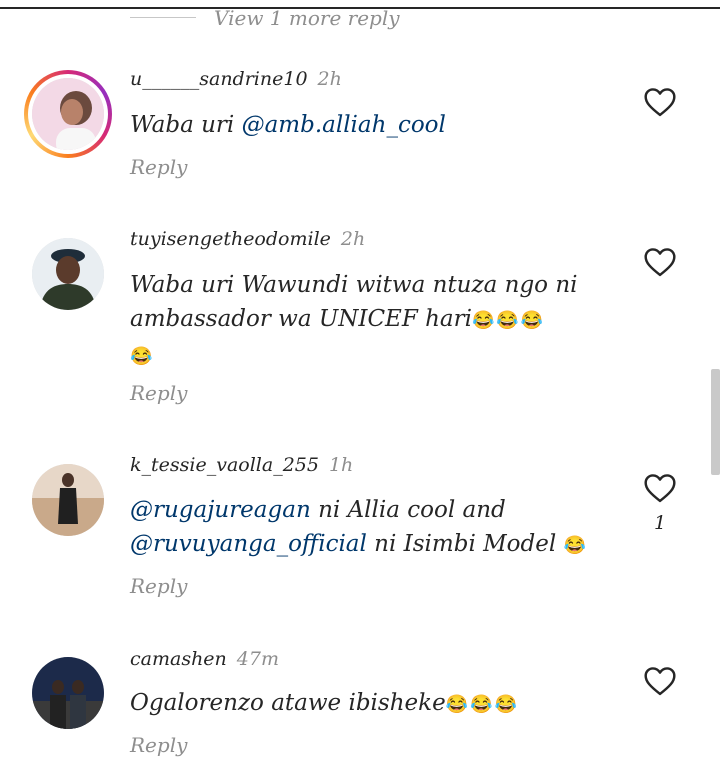 Image resolution: width=720 pixels, height=757 pixels. What do you see at coordinates (163, 17) in the screenshot?
I see `view-replies-line` at bounding box center [163, 17].